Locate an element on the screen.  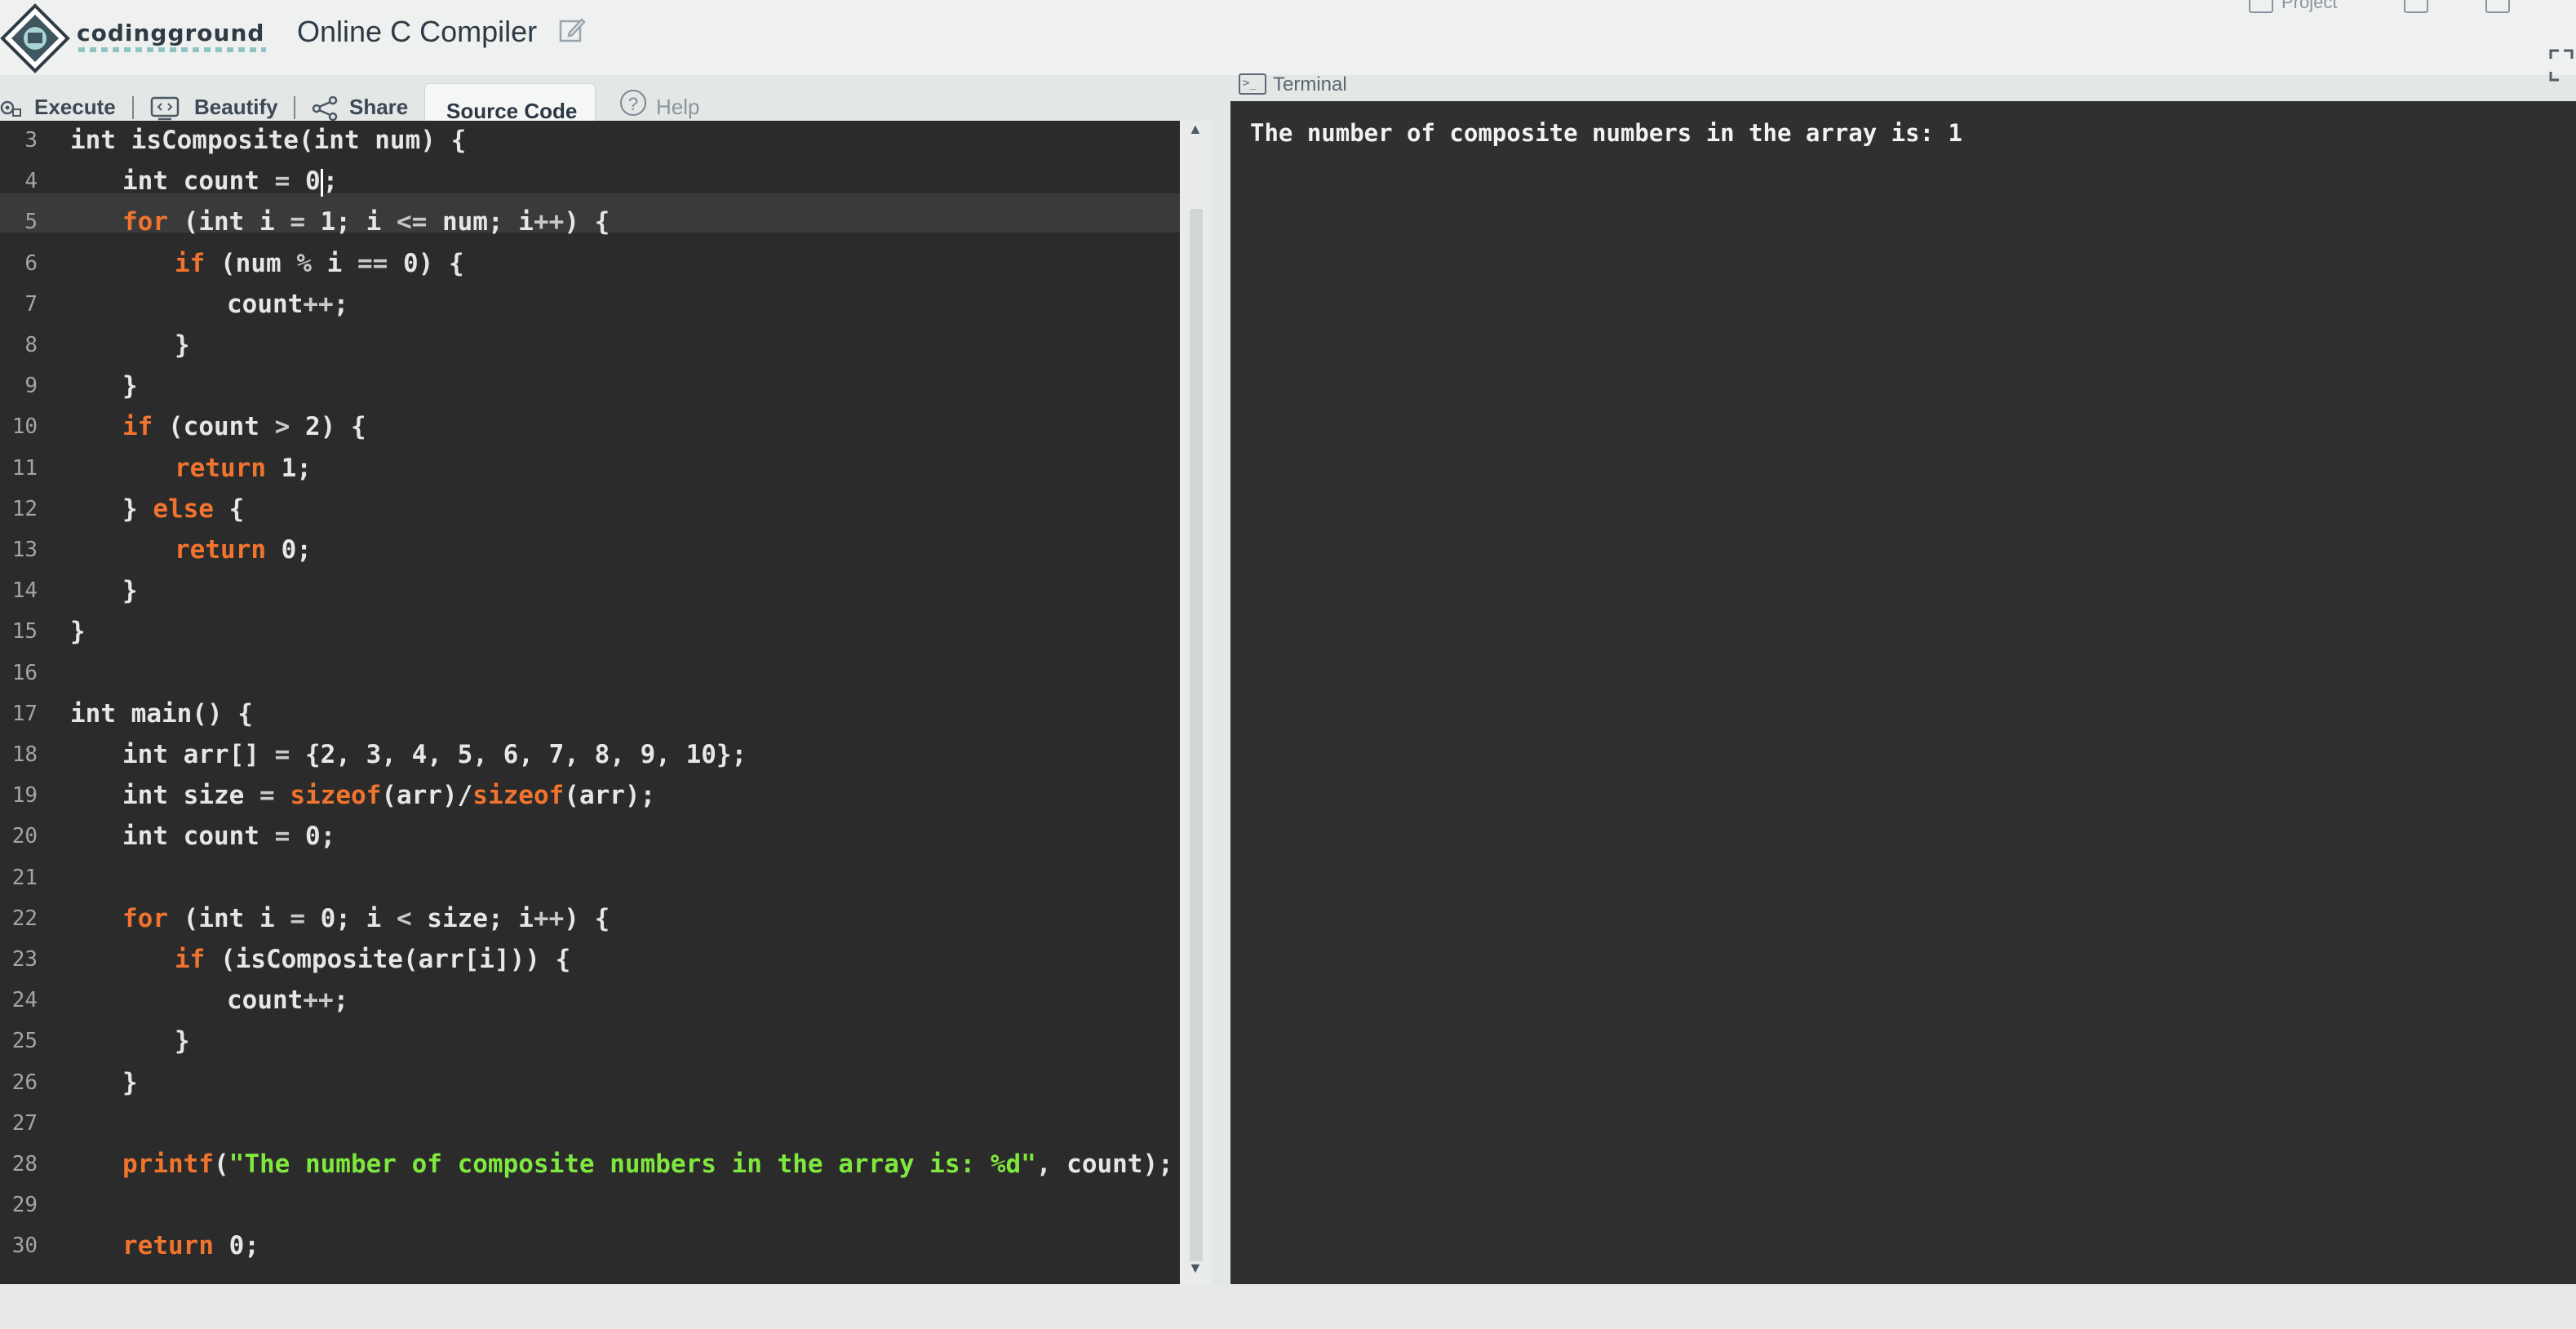
page-title: Online C Compiler is located at coordinates (417, 31).